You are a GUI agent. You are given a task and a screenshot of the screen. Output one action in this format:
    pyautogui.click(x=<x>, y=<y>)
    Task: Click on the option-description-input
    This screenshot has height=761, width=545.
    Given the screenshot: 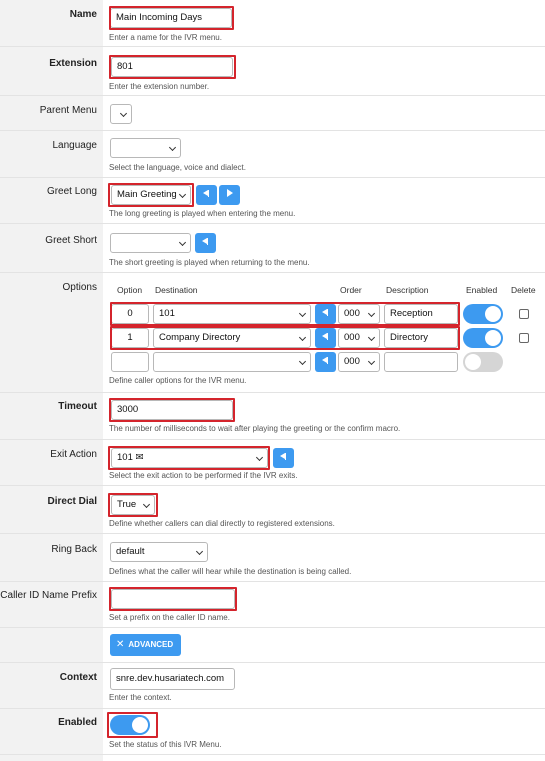 What is the action you would take?
    pyautogui.click(x=421, y=362)
    